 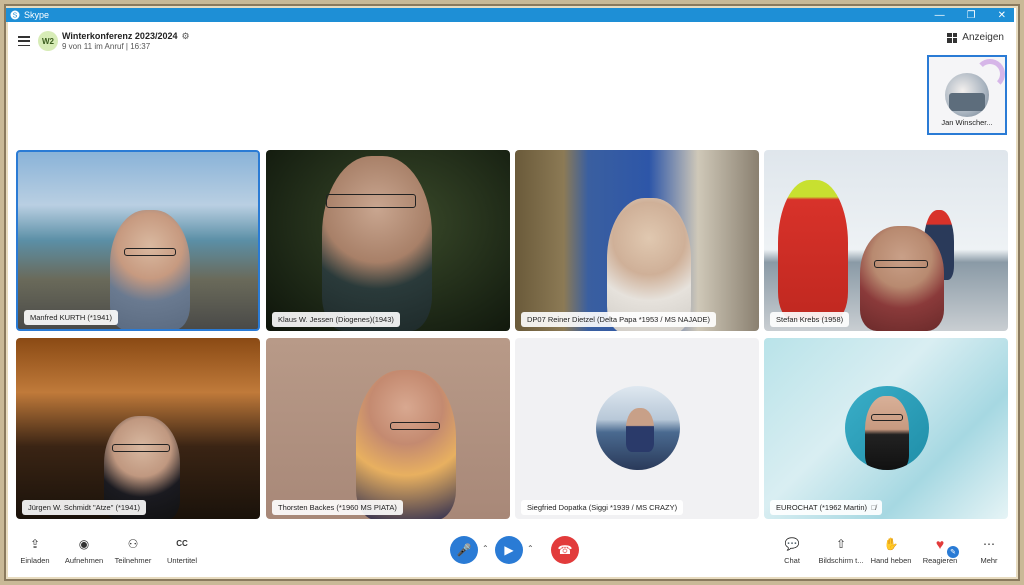 What do you see at coordinates (1002, 15) in the screenshot?
I see `close-button: ✕` at bounding box center [1002, 15].